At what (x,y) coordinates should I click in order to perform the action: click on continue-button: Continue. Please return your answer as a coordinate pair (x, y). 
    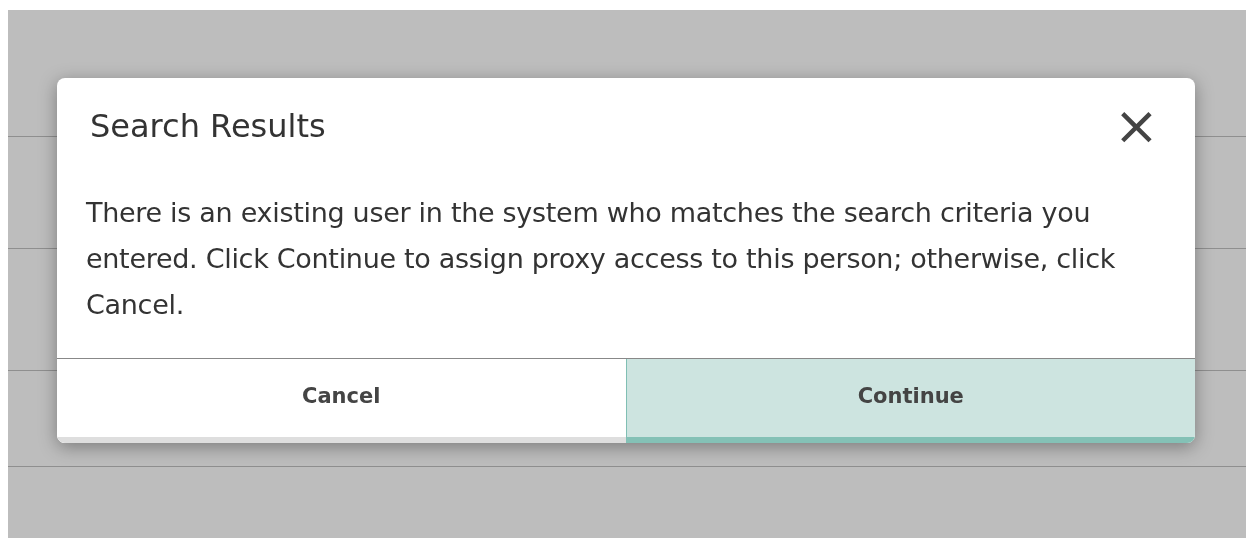
    Looking at the image, I should click on (910, 401).